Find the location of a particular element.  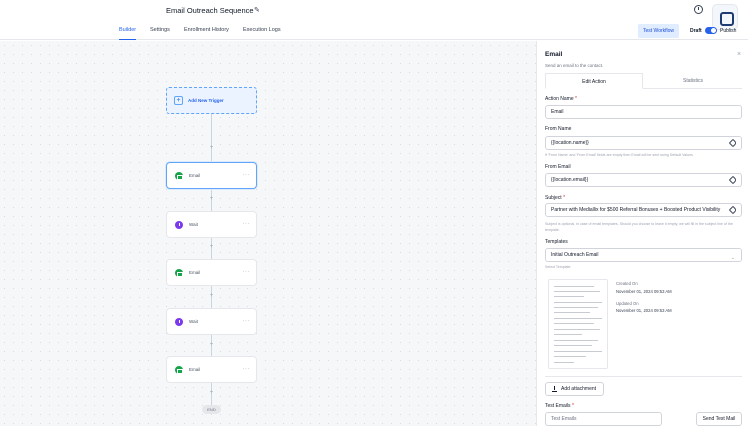

updated-on-label: Updated On is located at coordinates (627, 303).